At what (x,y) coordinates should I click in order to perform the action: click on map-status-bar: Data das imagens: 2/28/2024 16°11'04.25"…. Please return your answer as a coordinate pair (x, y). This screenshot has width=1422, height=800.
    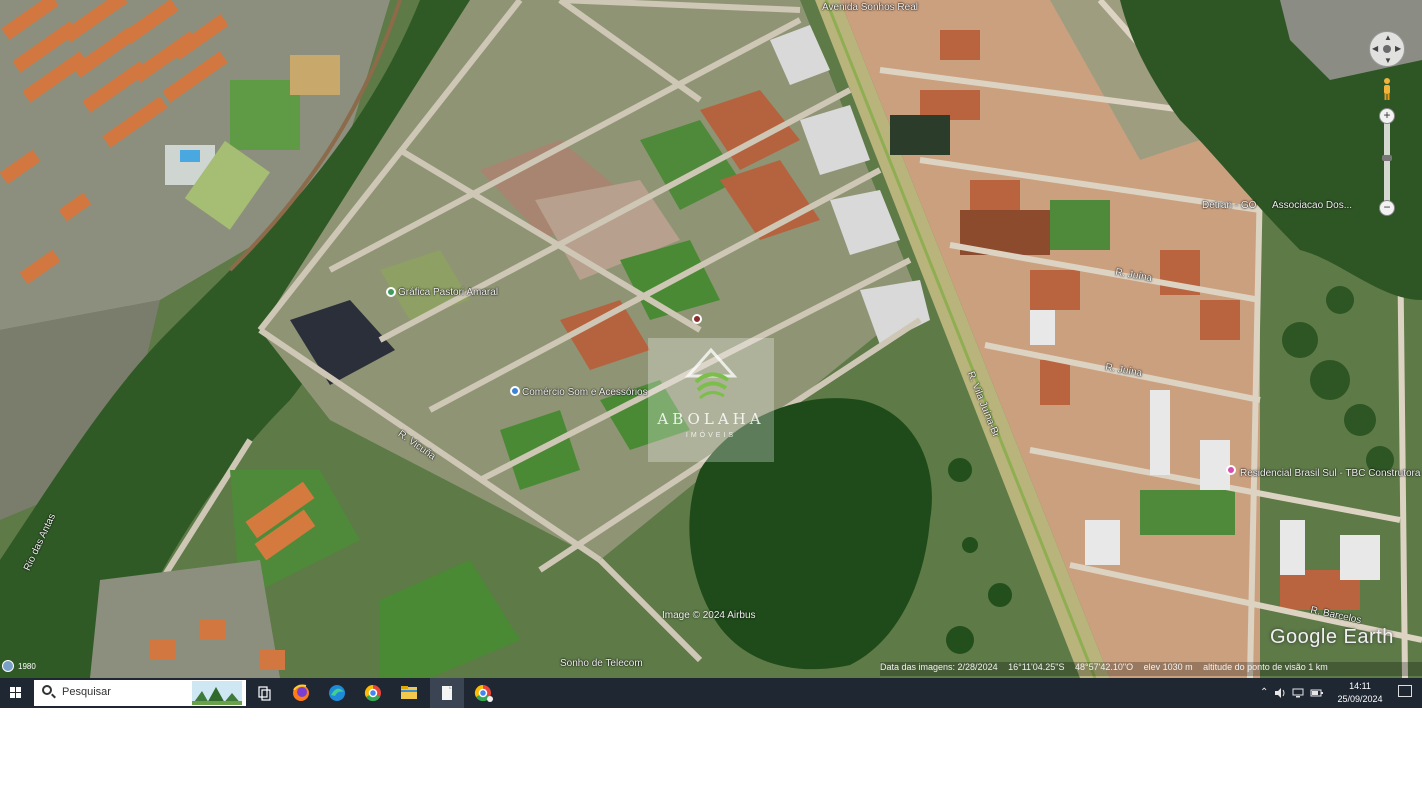
    Looking at the image, I should click on (1151, 669).